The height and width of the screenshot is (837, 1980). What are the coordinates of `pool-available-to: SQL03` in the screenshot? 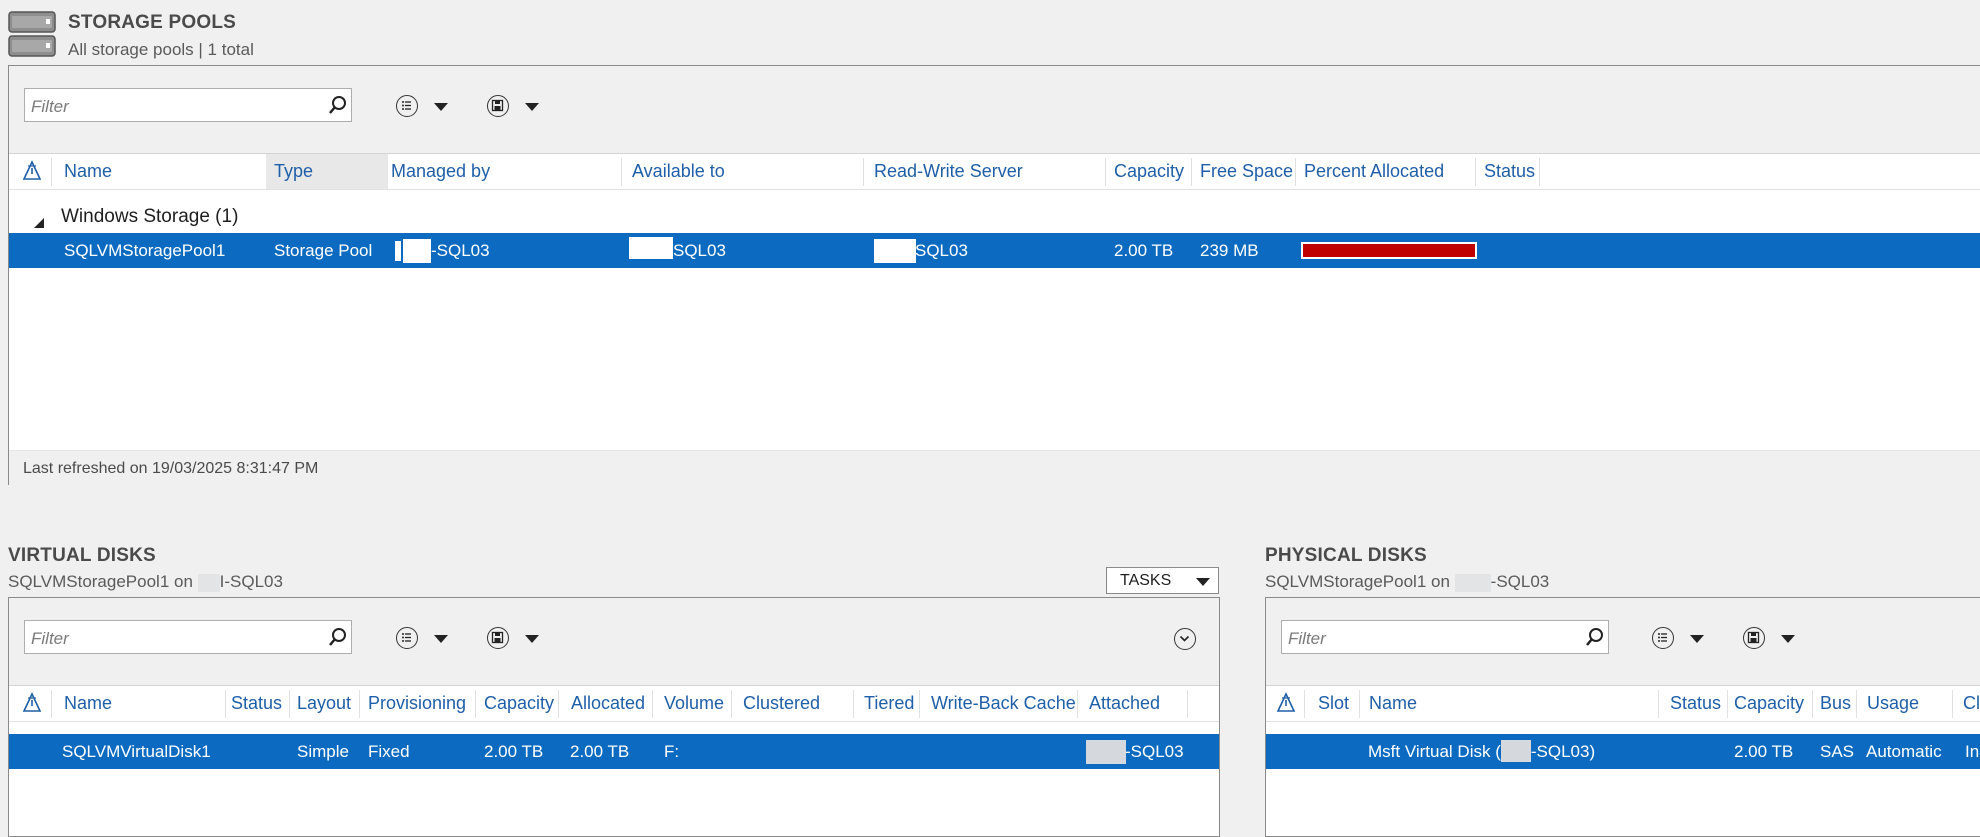 It's located at (699, 250).